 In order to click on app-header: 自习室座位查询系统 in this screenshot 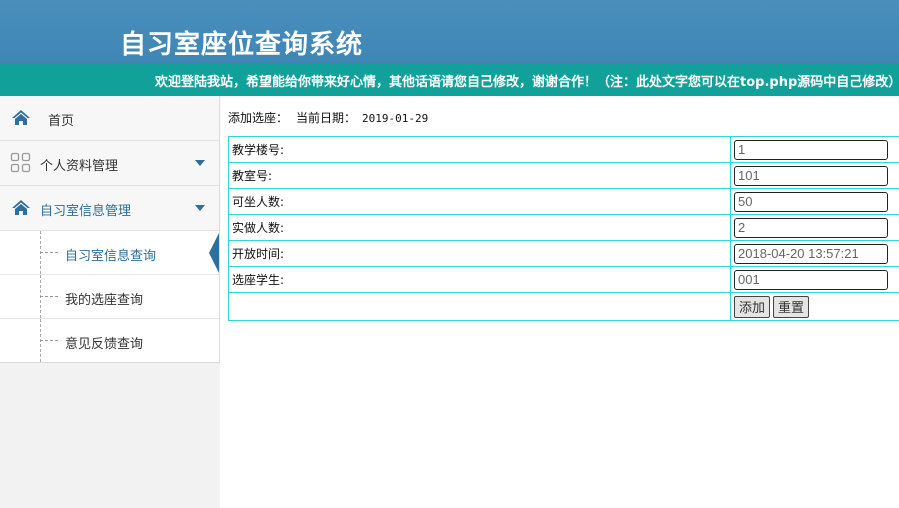, I will do `click(449, 31)`.